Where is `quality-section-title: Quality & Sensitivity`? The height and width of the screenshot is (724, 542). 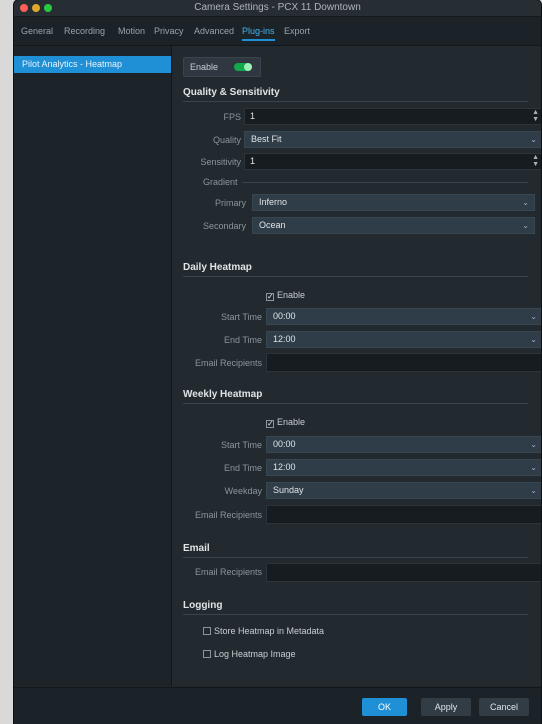
quality-section-title: Quality & Sensitivity is located at coordinates (355, 94).